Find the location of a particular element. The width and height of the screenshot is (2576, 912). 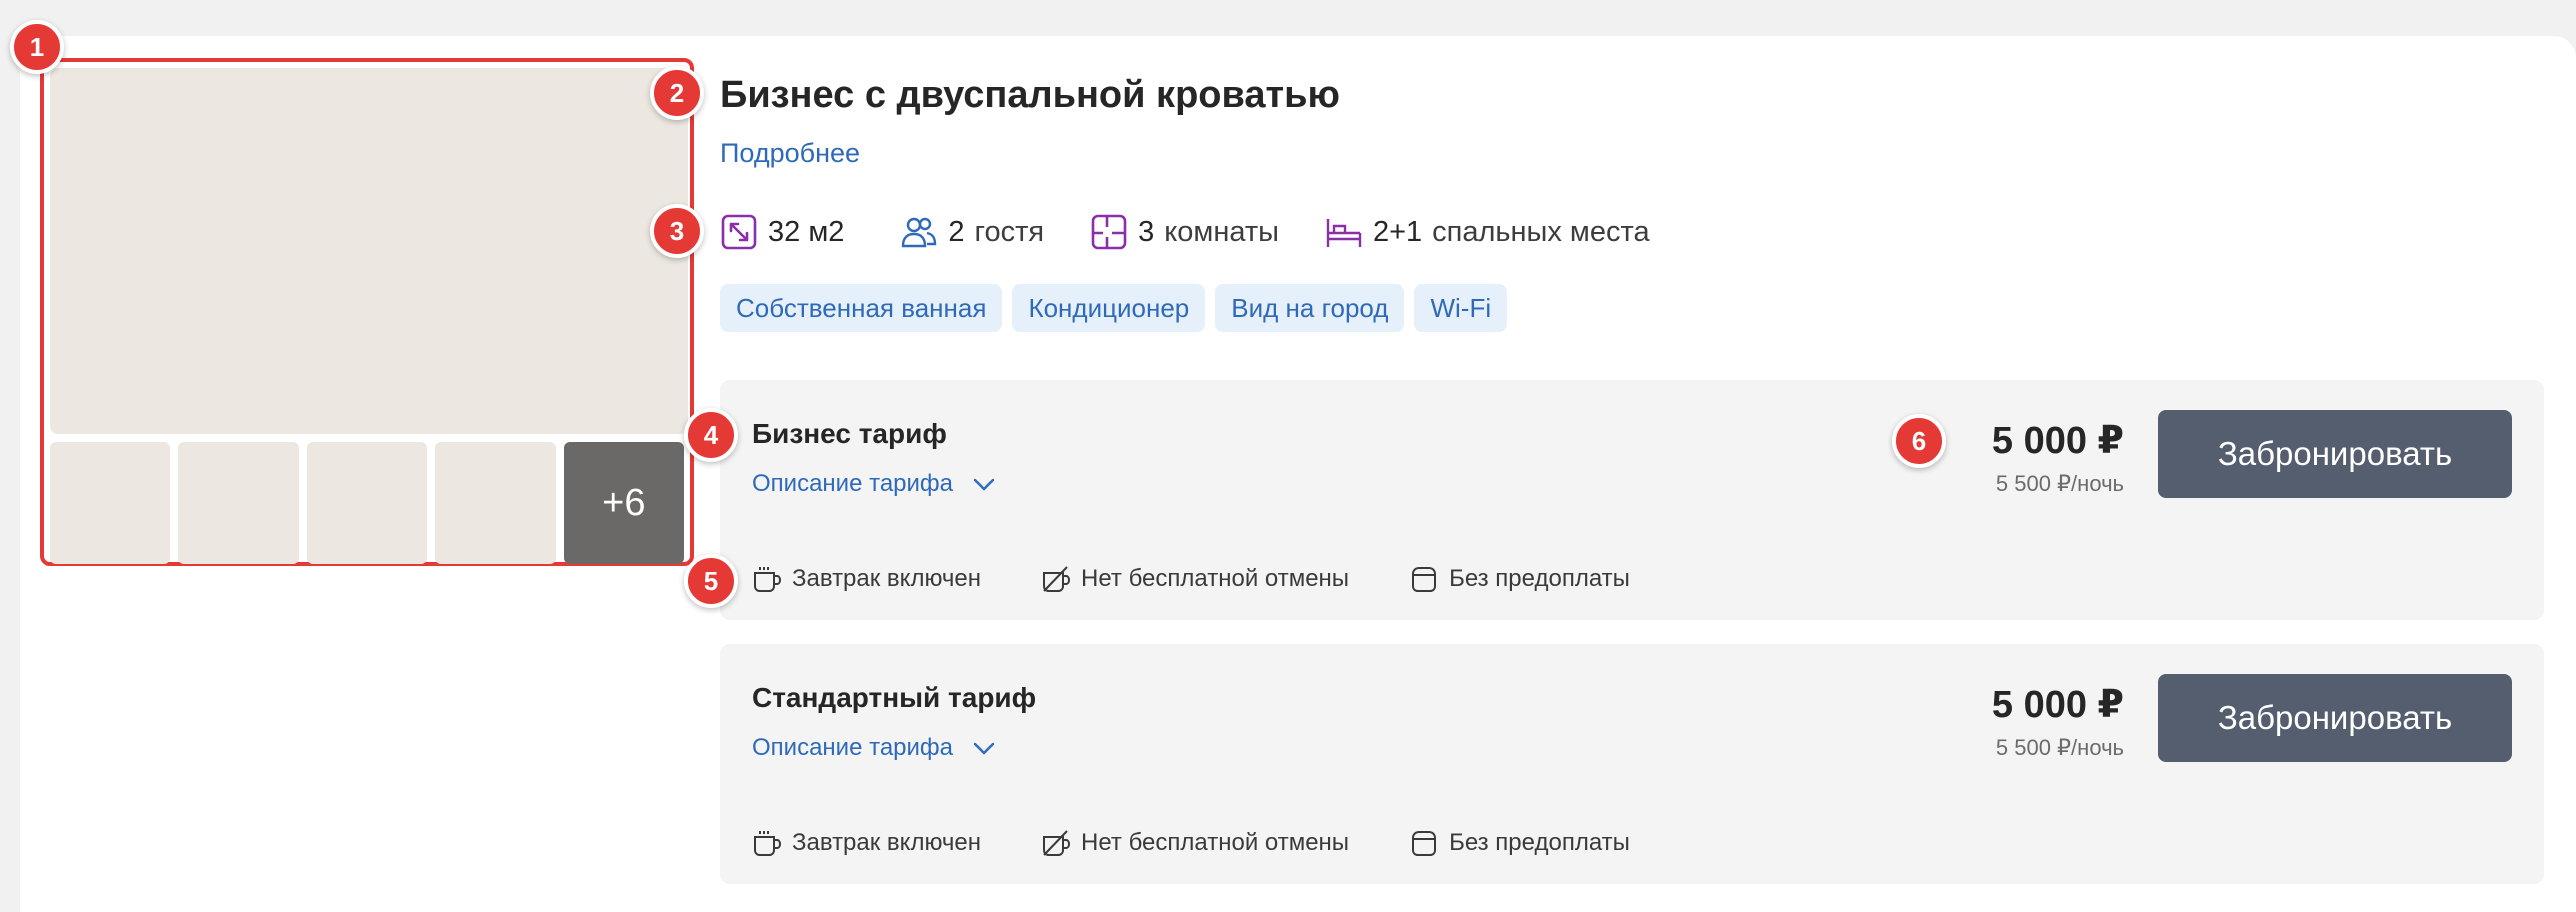

feature-area-value: 32 м2 is located at coordinates (806, 231).